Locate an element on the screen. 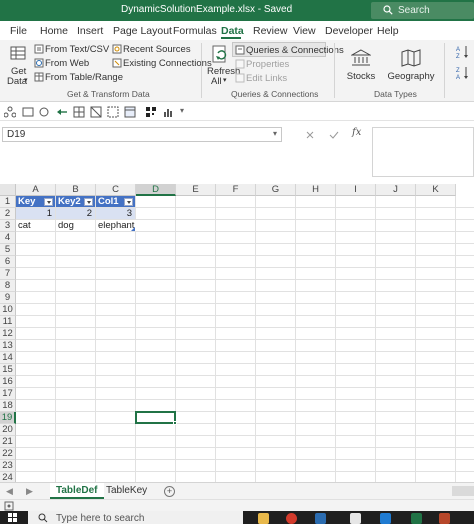 Image resolution: width=474 pixels, height=524 pixels. tab-page-layout: Page Layout is located at coordinates (142, 31).